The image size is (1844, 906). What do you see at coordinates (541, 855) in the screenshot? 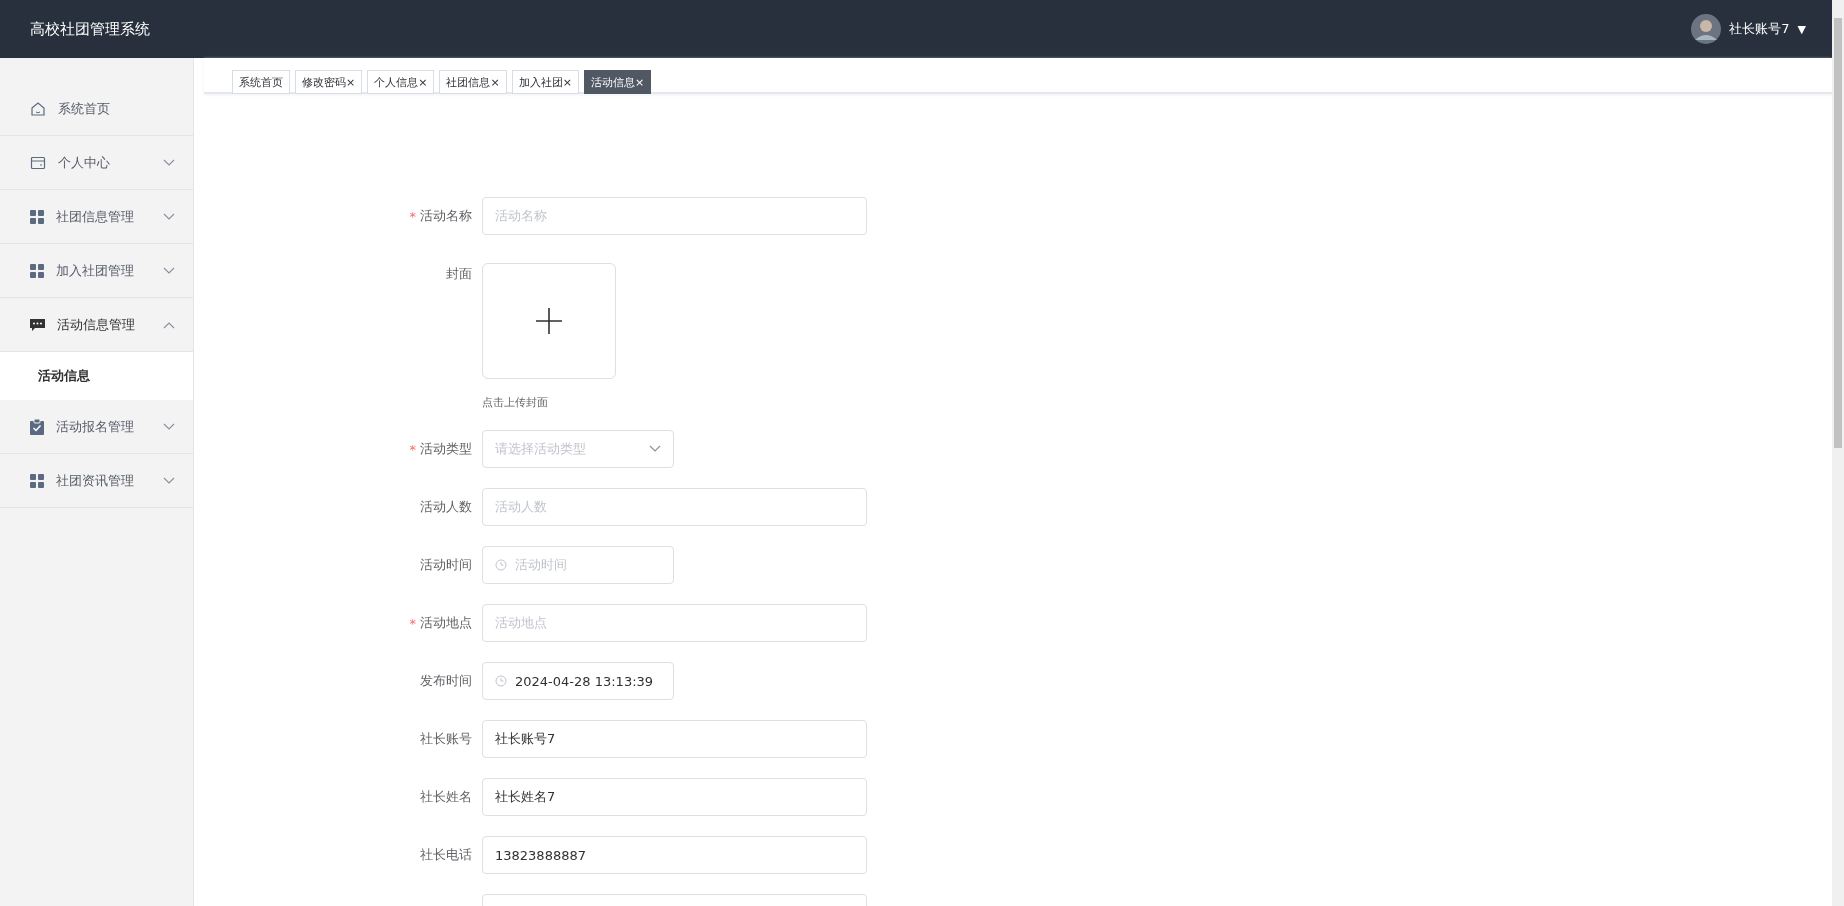
I see `field-value: 13823888887` at bounding box center [541, 855].